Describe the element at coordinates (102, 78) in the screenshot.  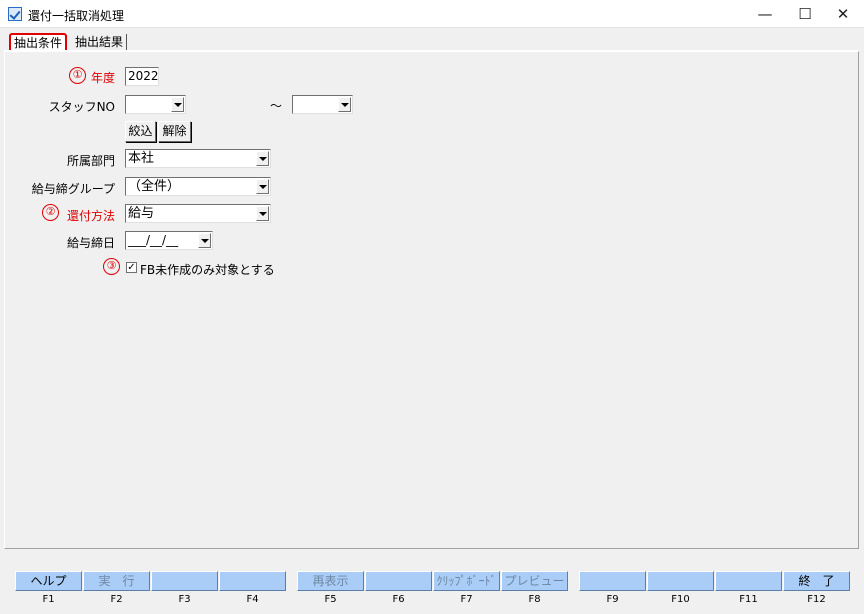
I see `year-label: 年度` at that location.